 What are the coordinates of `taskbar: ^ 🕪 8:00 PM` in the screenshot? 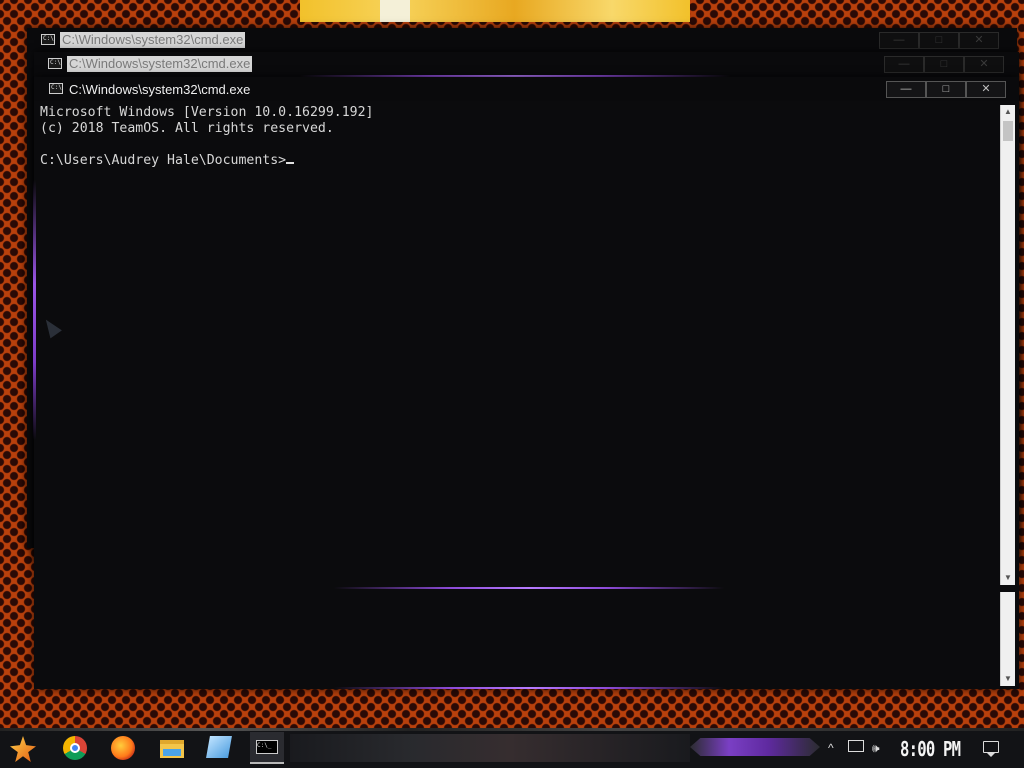 It's located at (512, 748).